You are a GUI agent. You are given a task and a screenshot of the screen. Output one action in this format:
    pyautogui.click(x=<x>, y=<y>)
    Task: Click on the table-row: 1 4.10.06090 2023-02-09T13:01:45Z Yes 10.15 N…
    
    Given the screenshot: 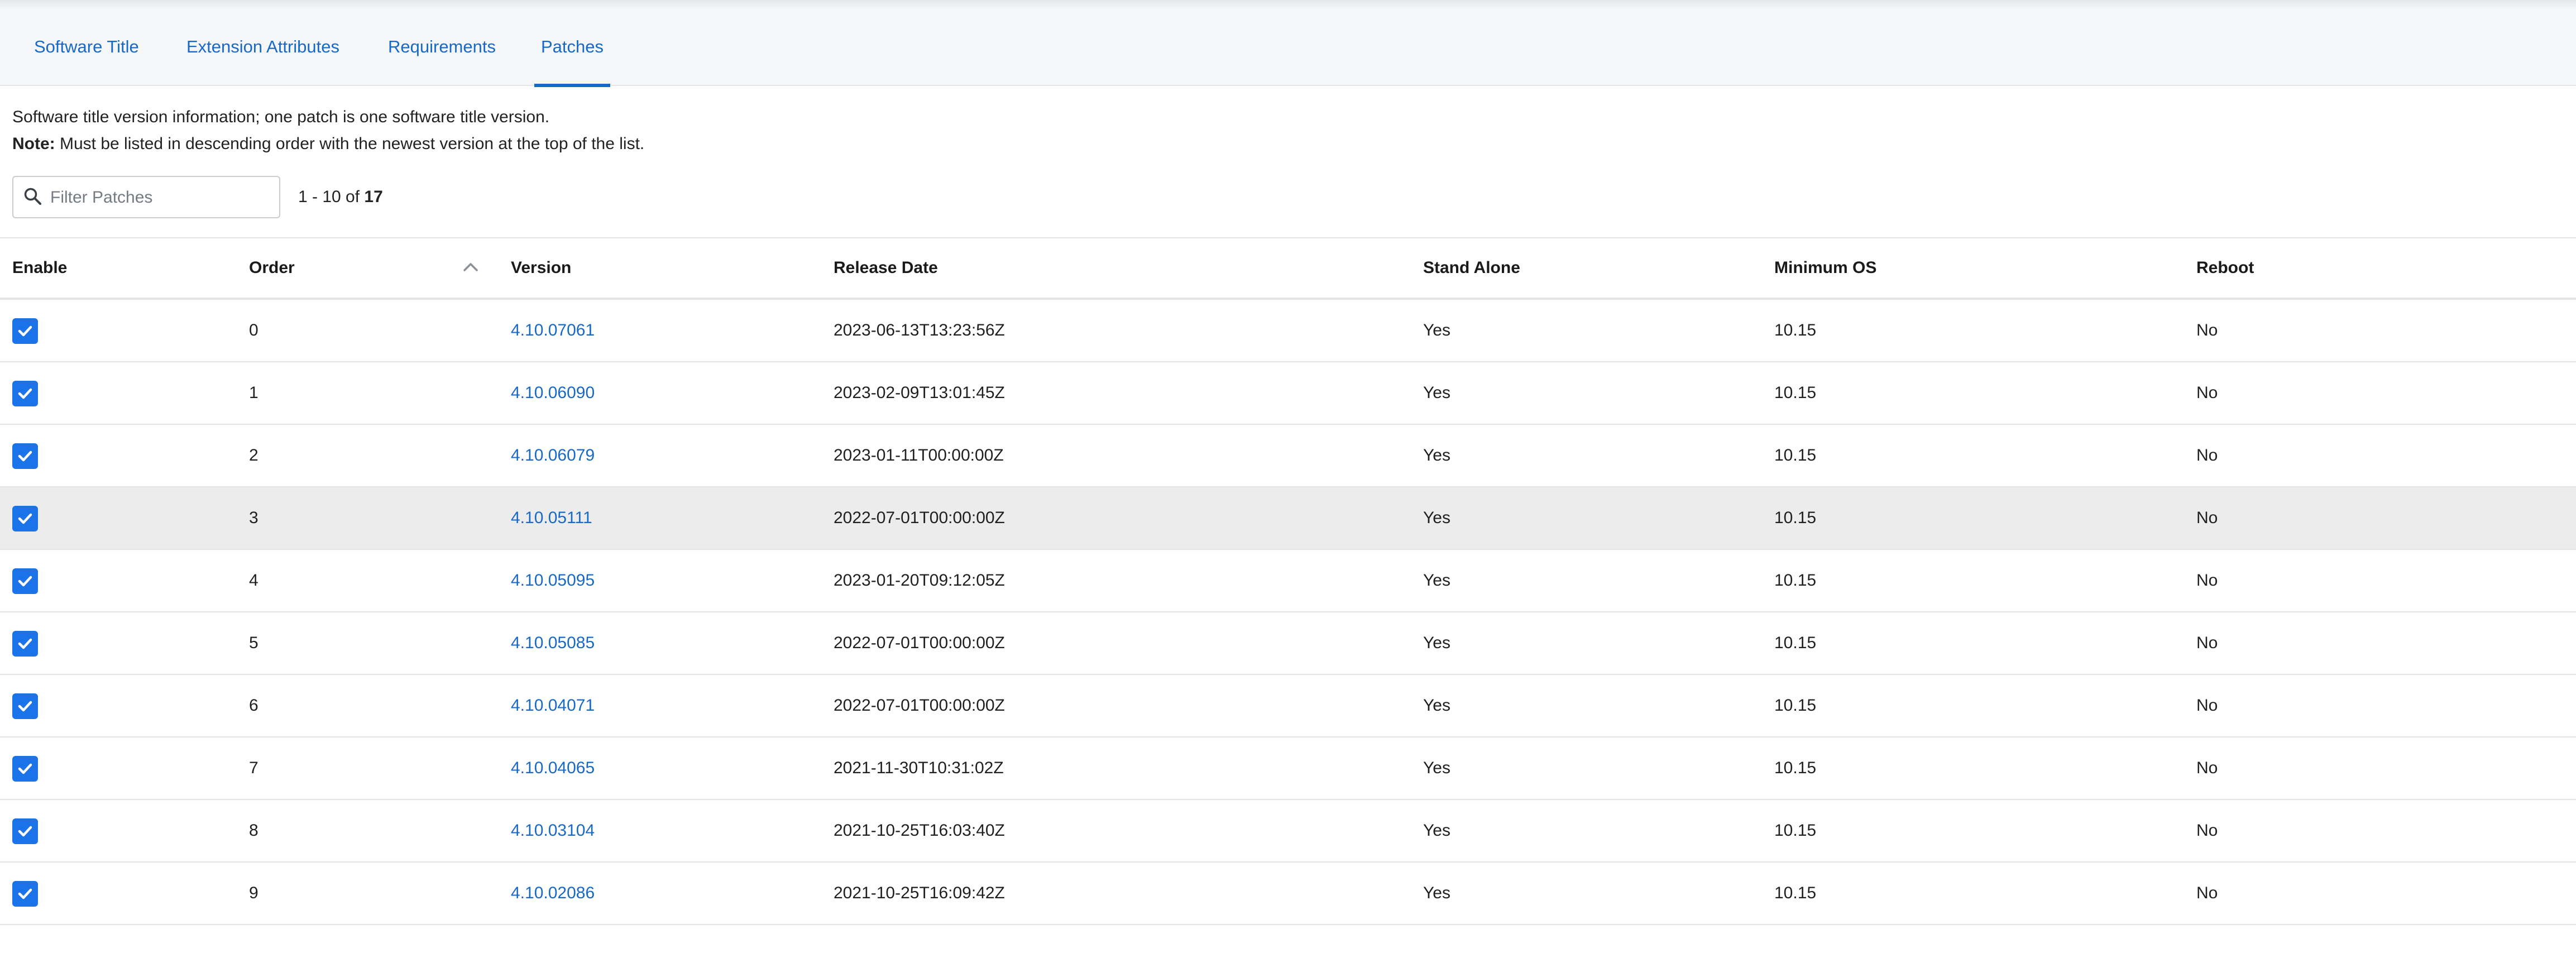 What is the action you would take?
    pyautogui.click(x=1288, y=393)
    